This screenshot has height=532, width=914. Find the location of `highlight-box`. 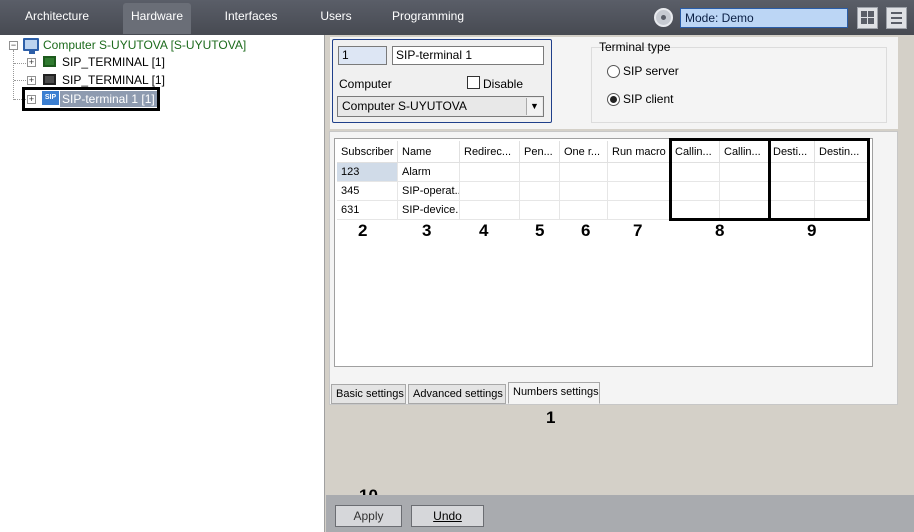

highlight-box is located at coordinates (91, 99).